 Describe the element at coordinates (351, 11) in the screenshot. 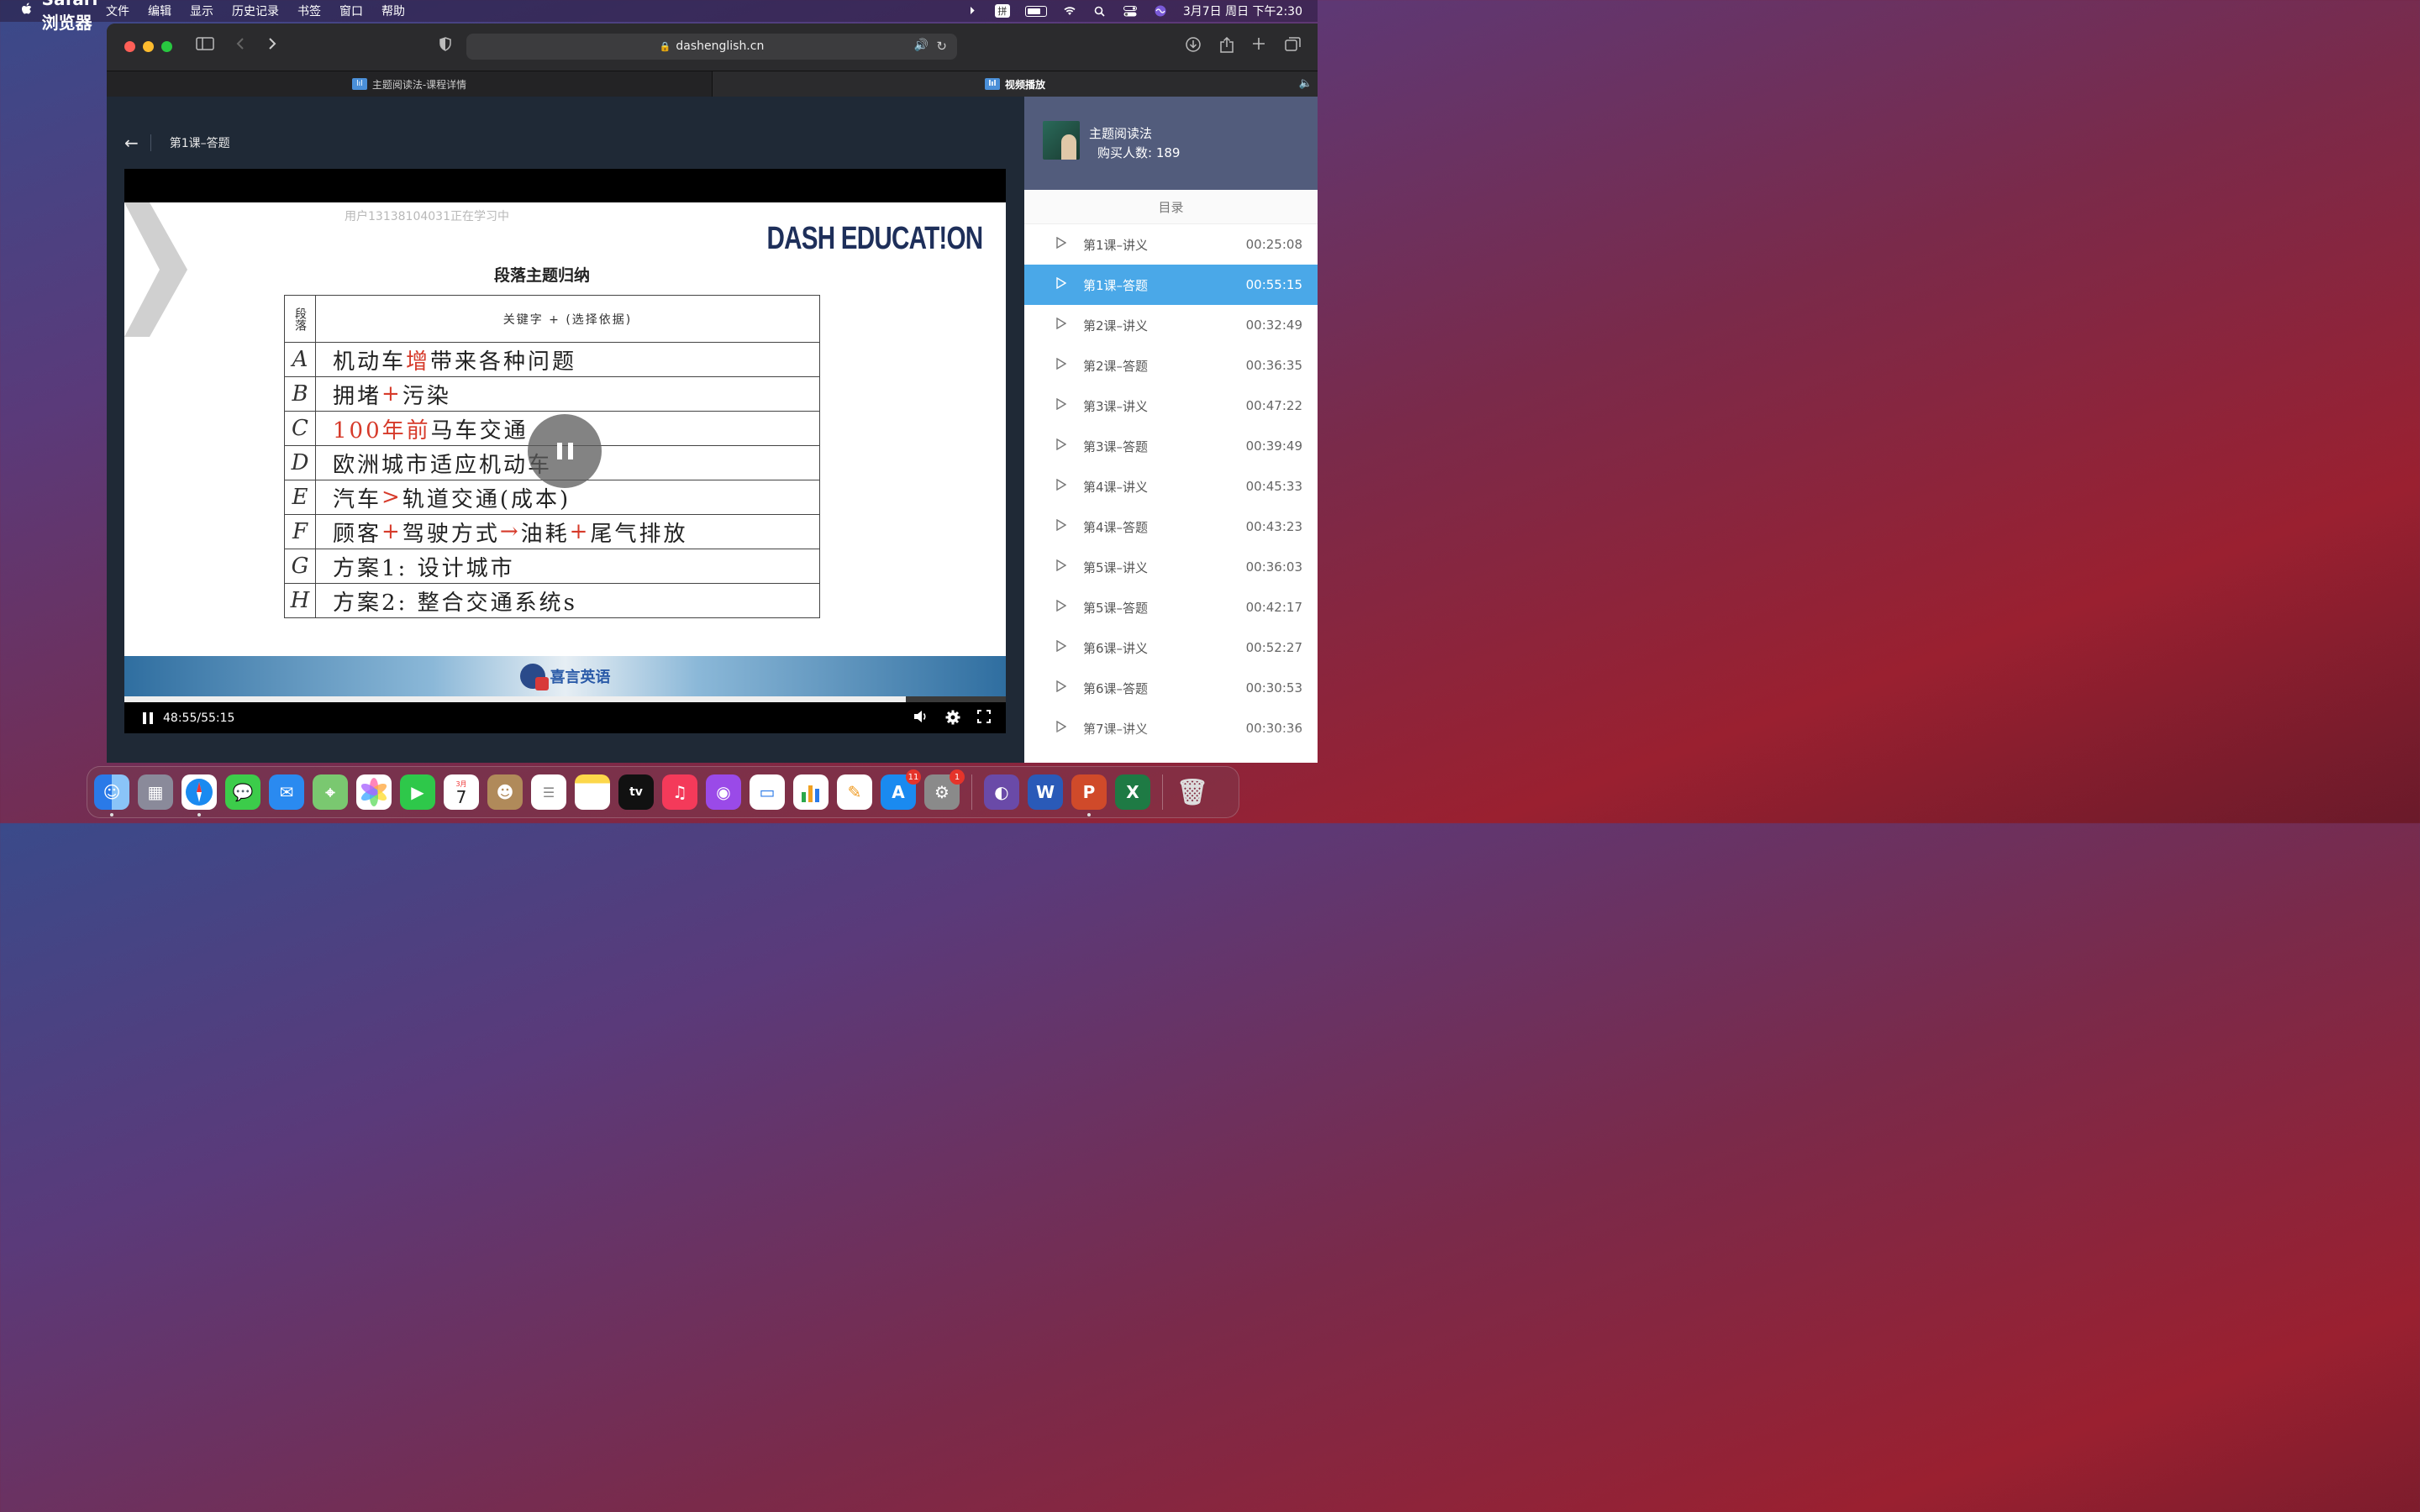

I see `menu-window: 窗口` at that location.